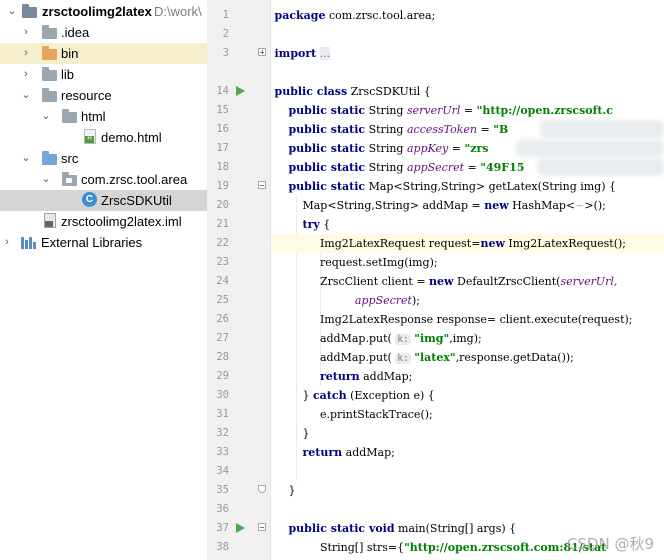 The width and height of the screenshot is (664, 560). What do you see at coordinates (292, 490) in the screenshot?
I see `code-text: }` at bounding box center [292, 490].